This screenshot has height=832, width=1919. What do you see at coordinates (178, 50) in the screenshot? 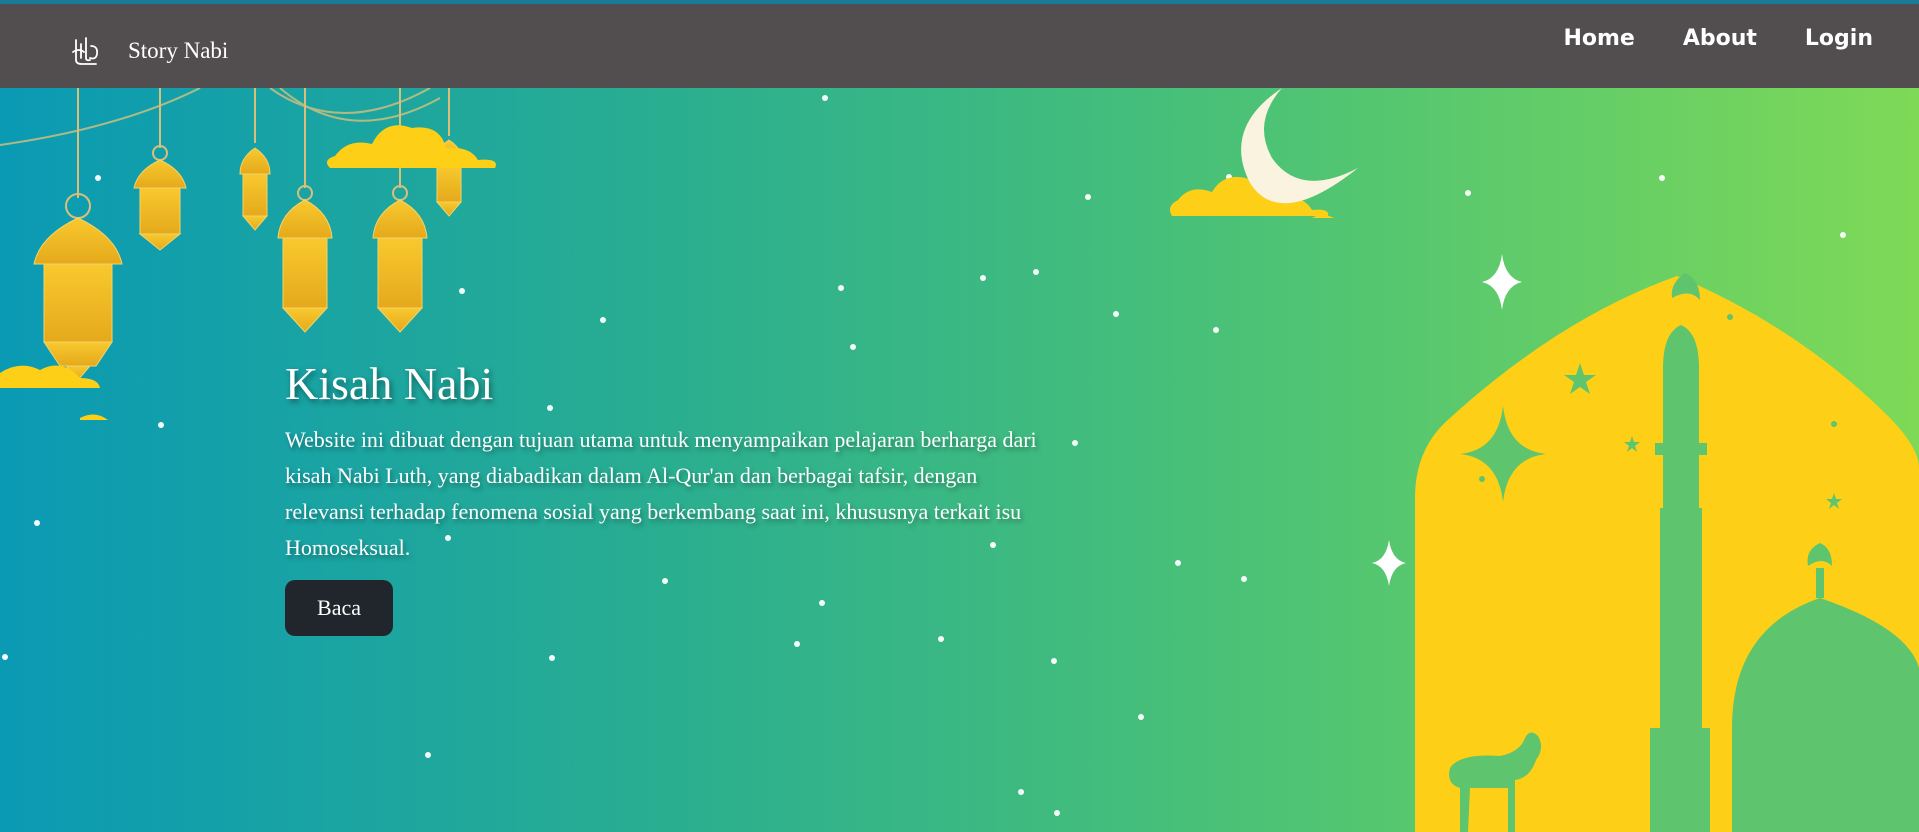
I see `brand-name: Story Nabi` at bounding box center [178, 50].